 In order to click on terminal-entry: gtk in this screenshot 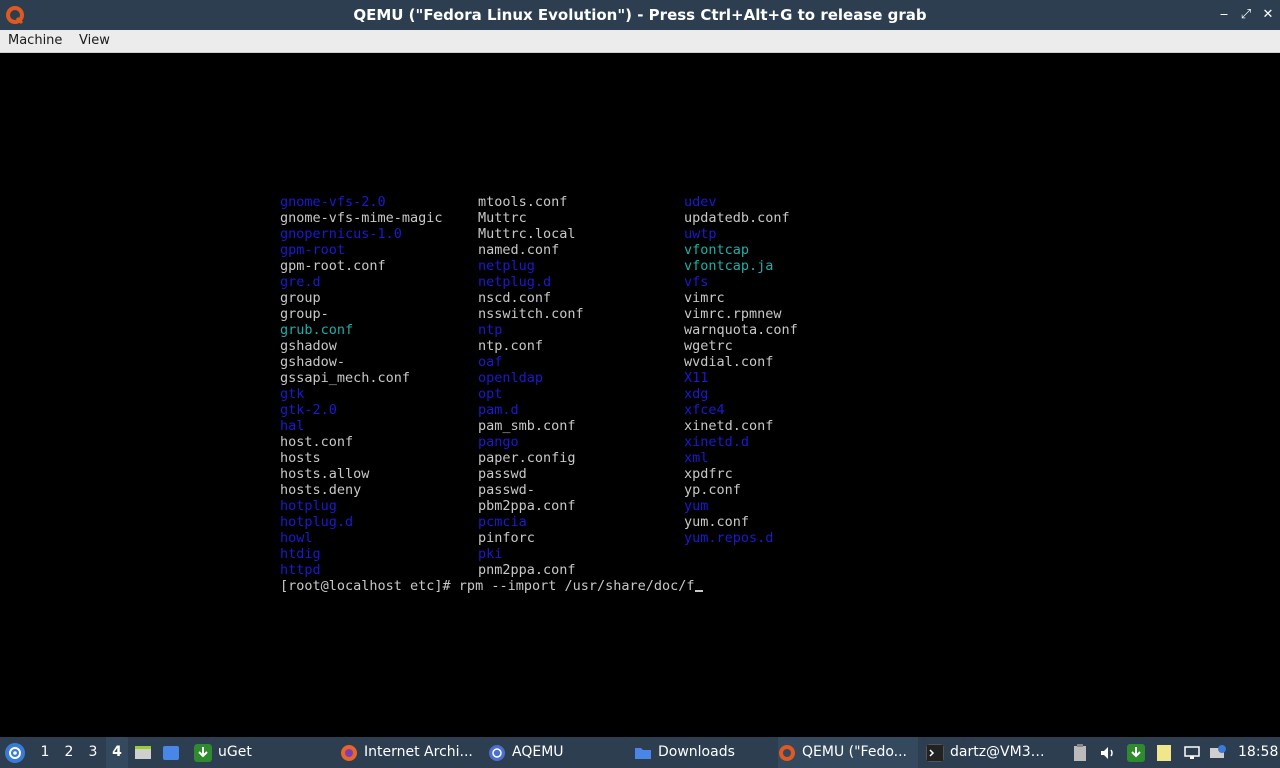, I will do `click(292, 394)`.